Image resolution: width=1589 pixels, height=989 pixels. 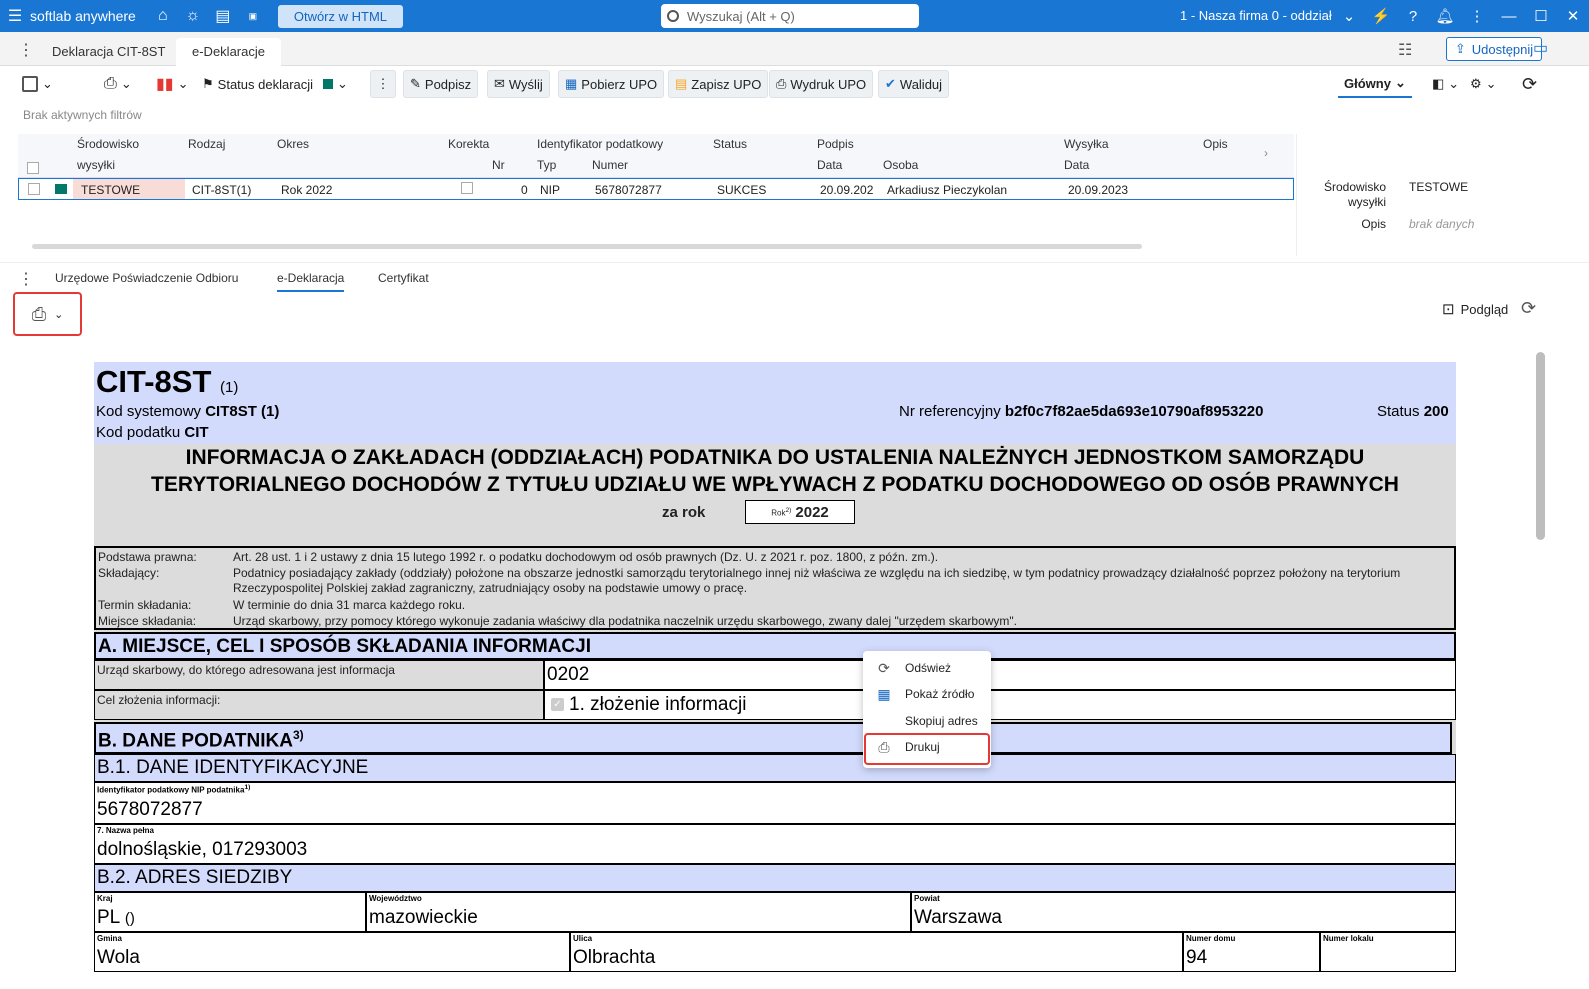 What do you see at coordinates (206, 144) in the screenshot?
I see `col-rodzaj: Rodzaj` at bounding box center [206, 144].